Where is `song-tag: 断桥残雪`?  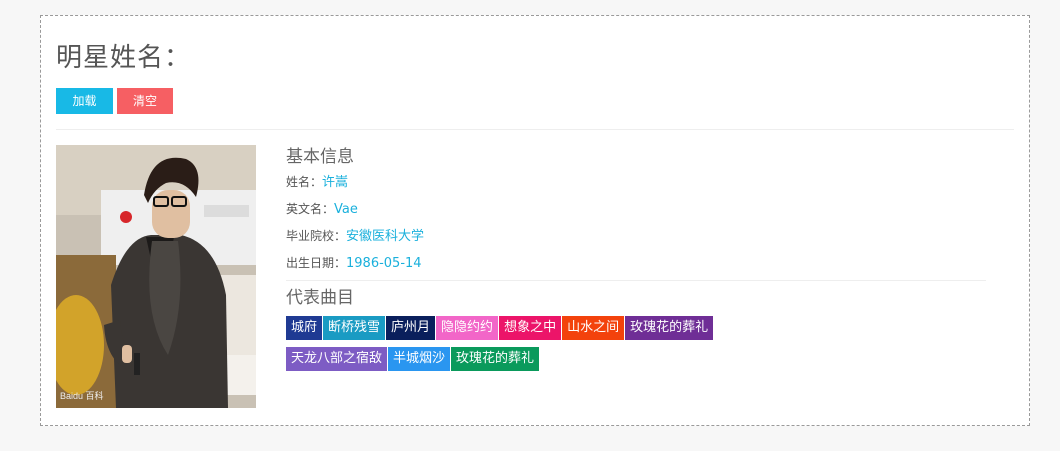
song-tag: 断桥残雪 is located at coordinates (354, 328).